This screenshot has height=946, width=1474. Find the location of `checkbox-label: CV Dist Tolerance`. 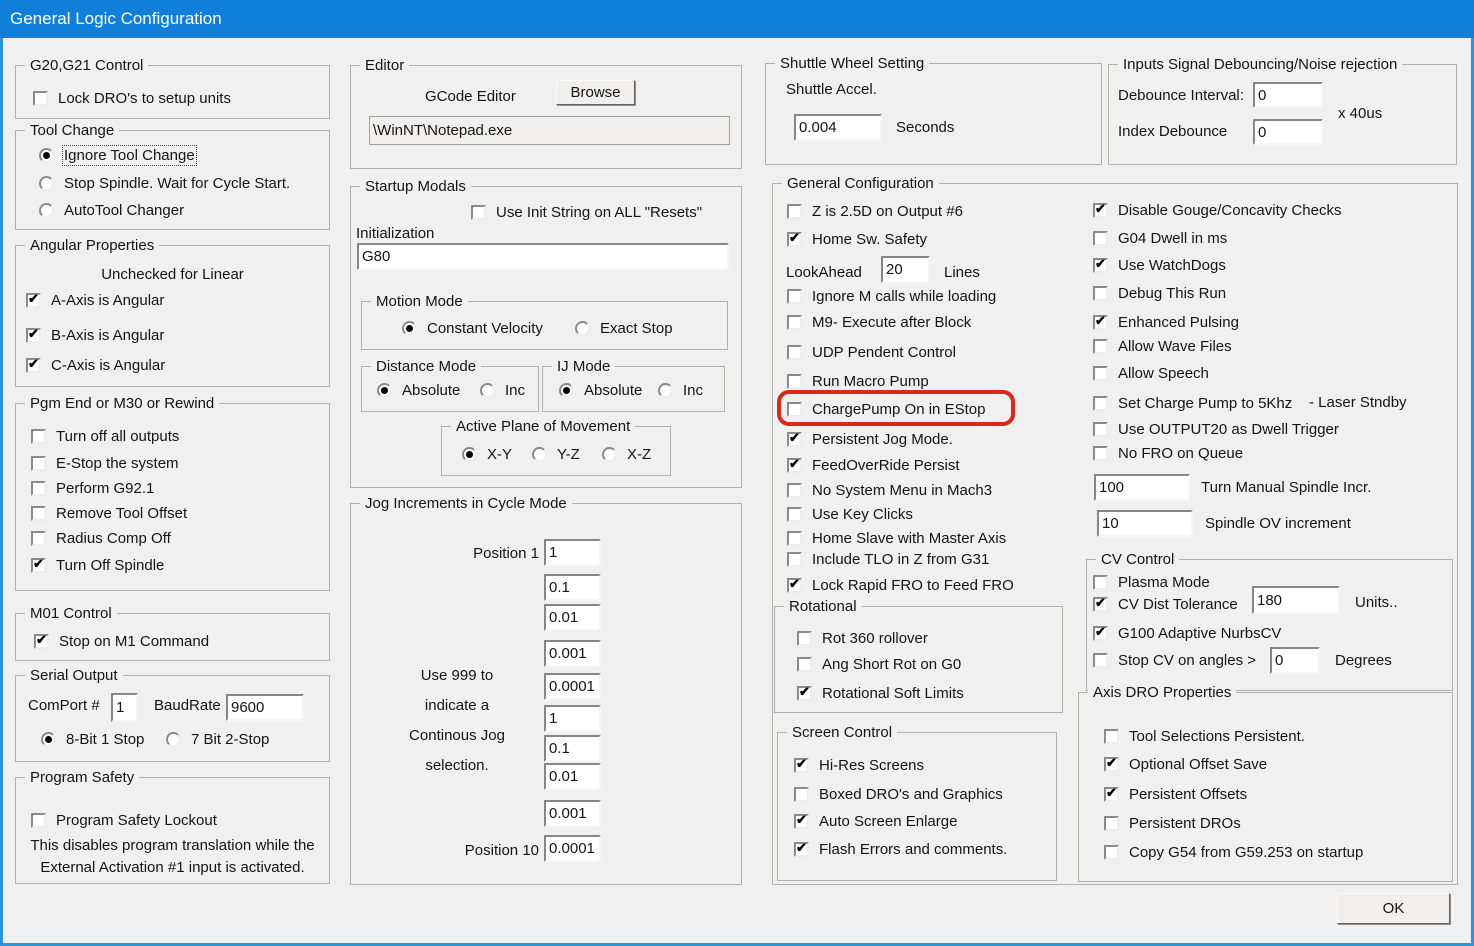

checkbox-label: CV Dist Tolerance is located at coordinates (1178, 604).